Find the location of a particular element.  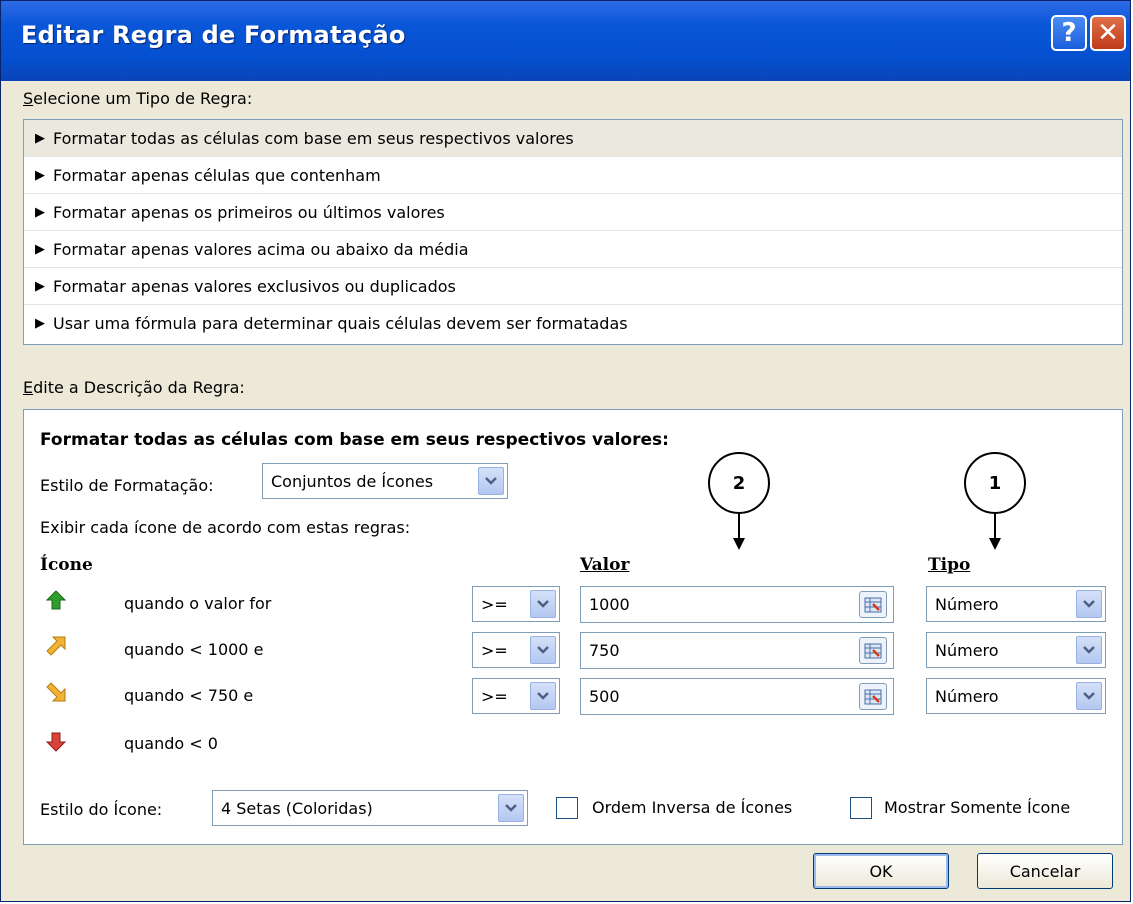

yellow-down-right-arrow-icon is located at coordinates (56, 692).